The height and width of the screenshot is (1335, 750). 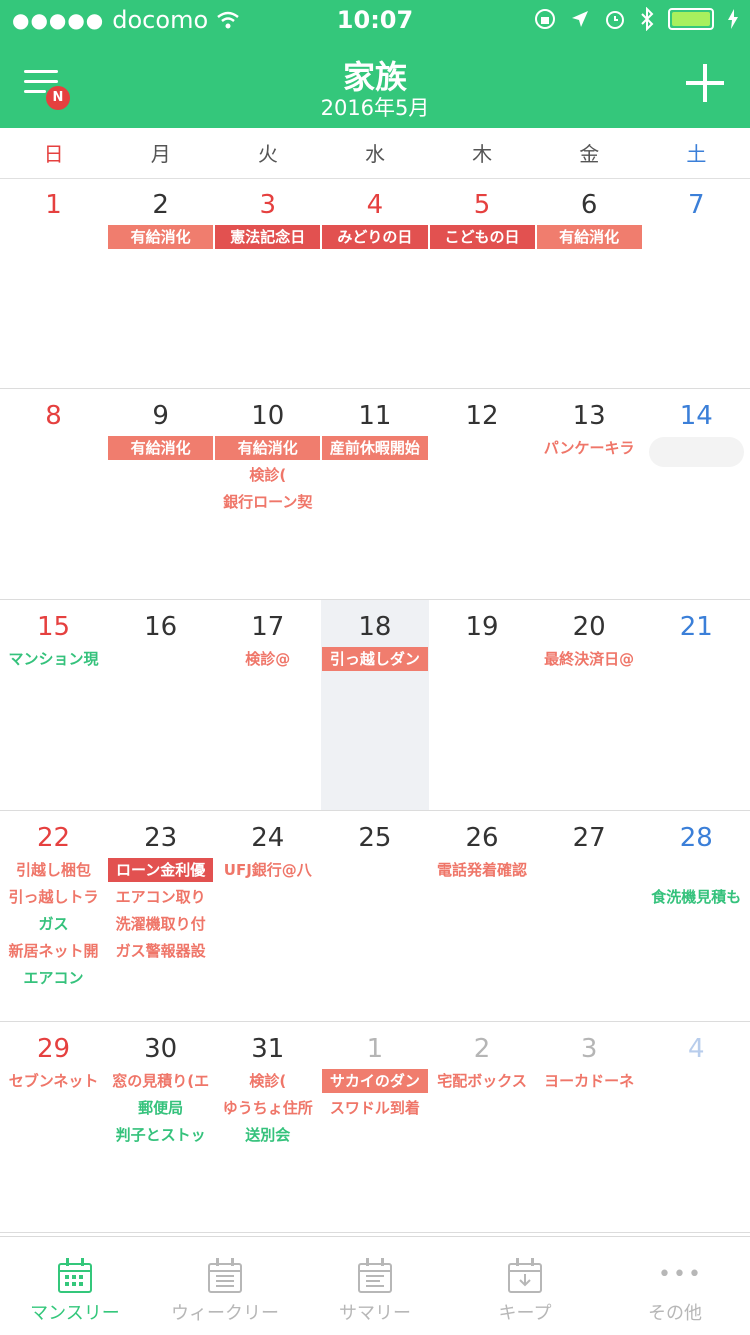 What do you see at coordinates (482, 870) in the screenshot?
I see `calendar-event: 電話発着確認` at bounding box center [482, 870].